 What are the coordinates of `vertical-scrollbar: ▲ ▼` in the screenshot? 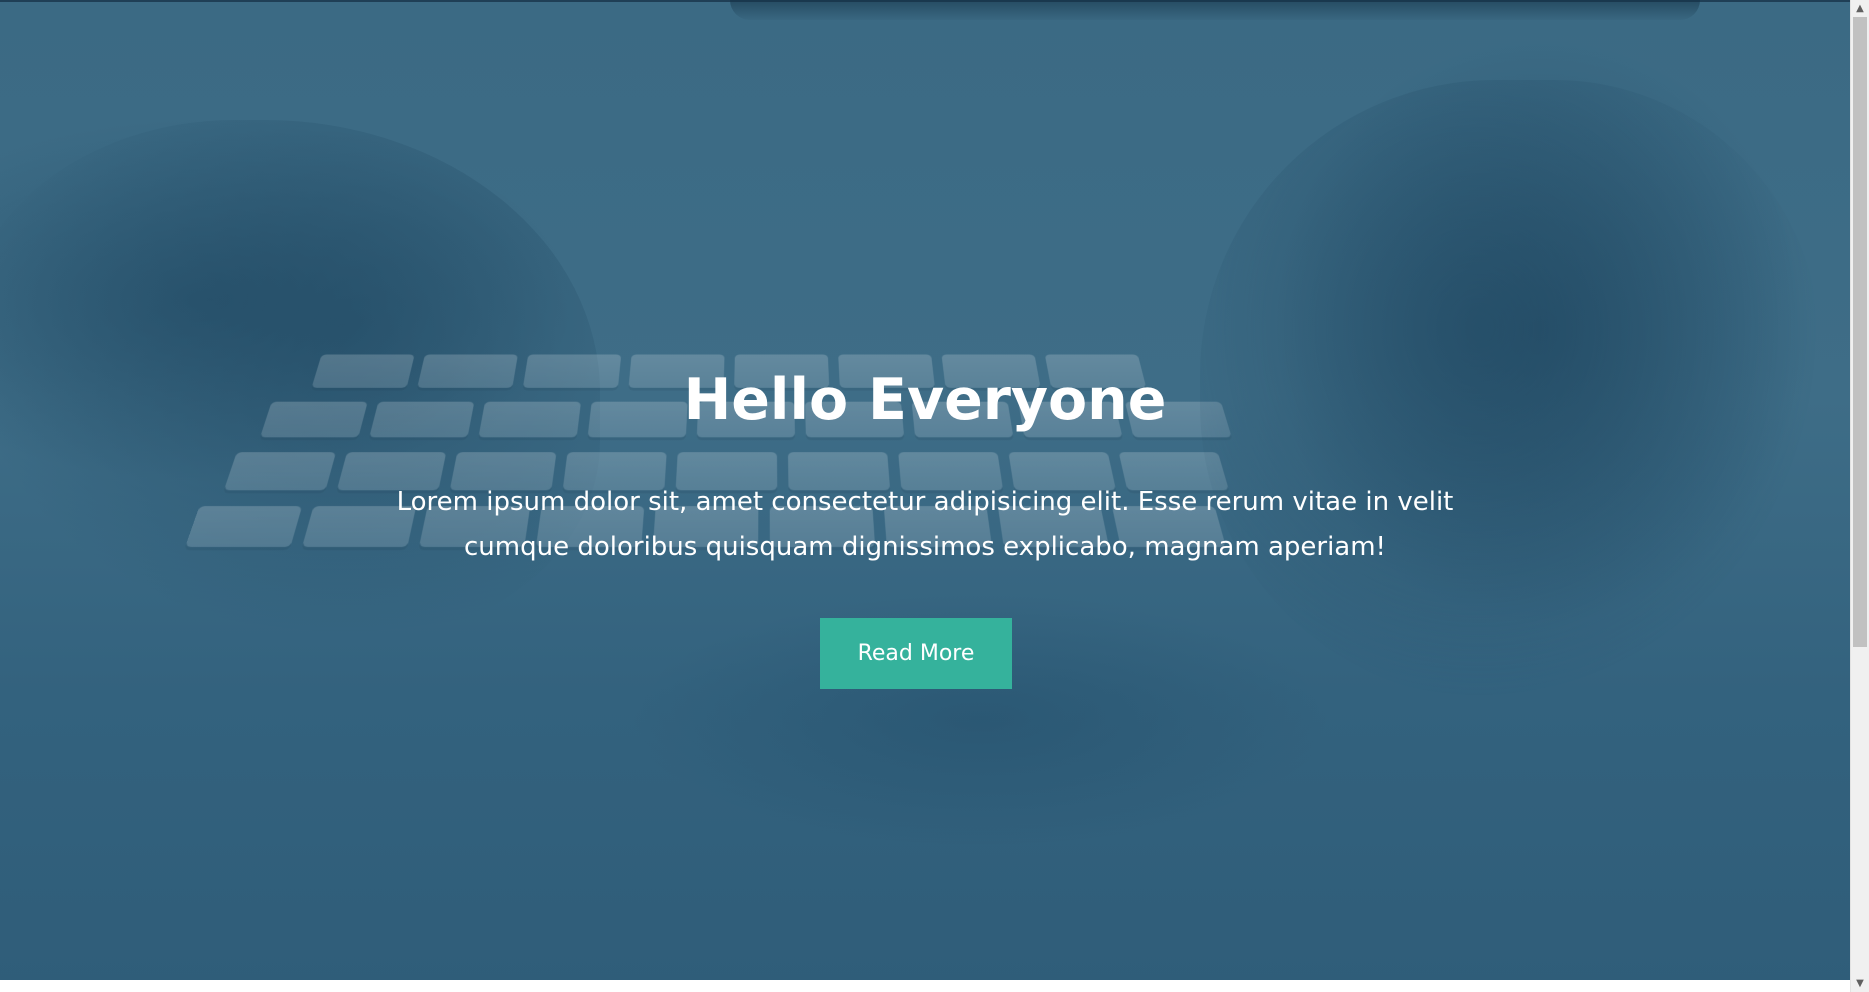 It's located at (1859, 496).